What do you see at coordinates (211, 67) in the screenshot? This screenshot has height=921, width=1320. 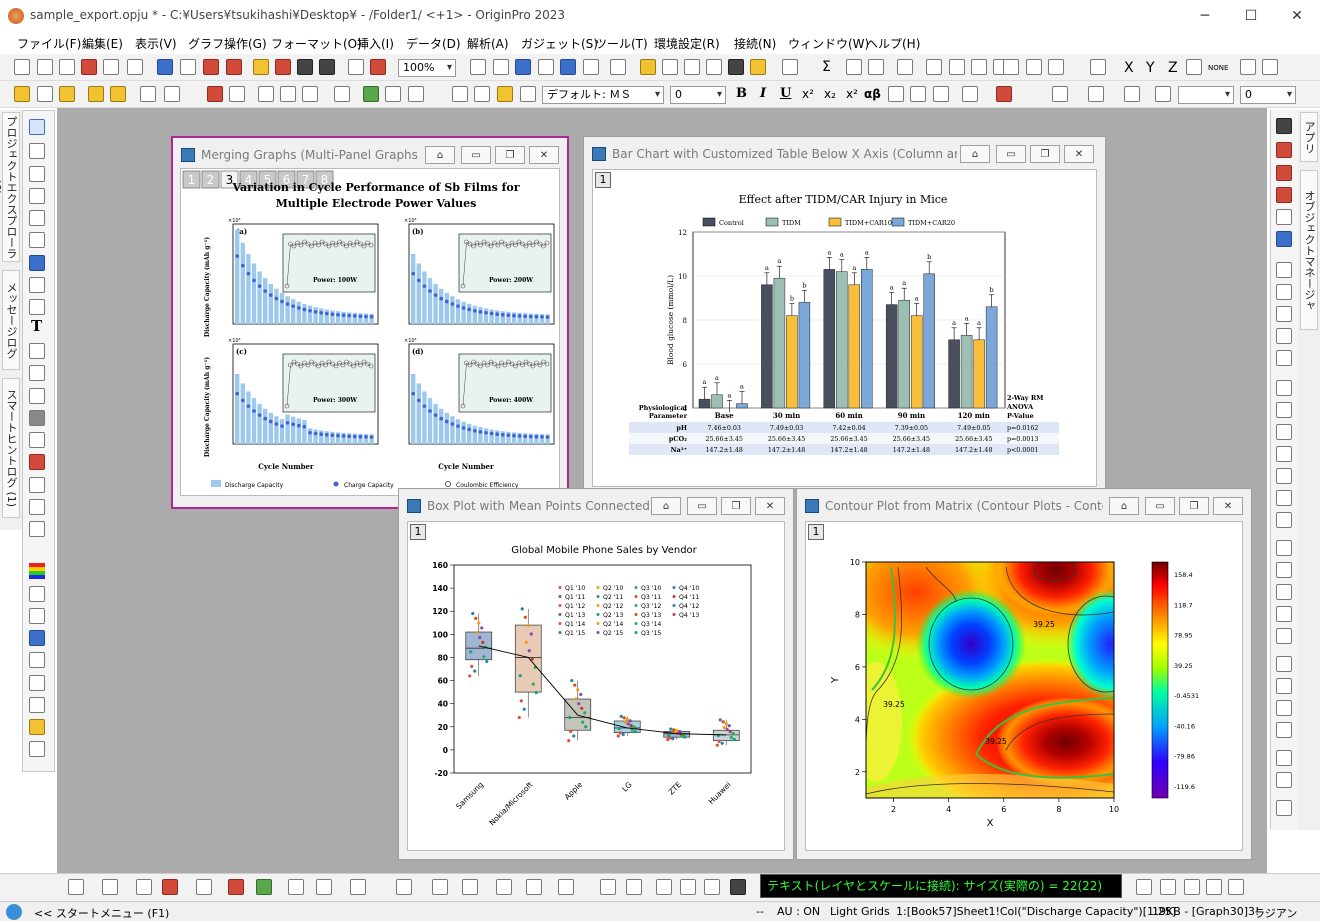 I see `new-excel-icon` at bounding box center [211, 67].